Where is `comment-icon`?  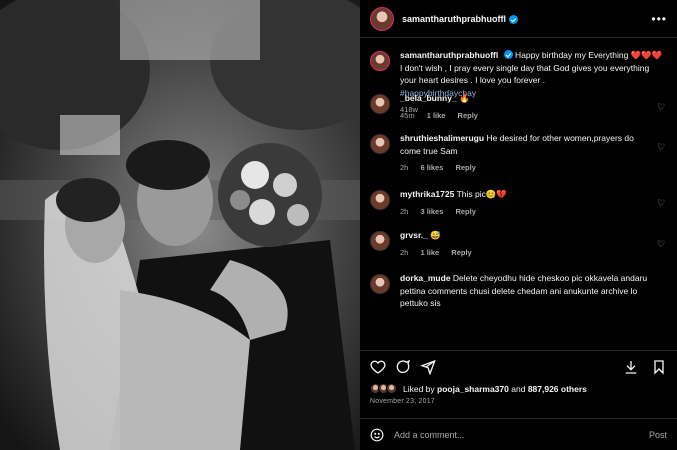 comment-icon is located at coordinates (403, 367).